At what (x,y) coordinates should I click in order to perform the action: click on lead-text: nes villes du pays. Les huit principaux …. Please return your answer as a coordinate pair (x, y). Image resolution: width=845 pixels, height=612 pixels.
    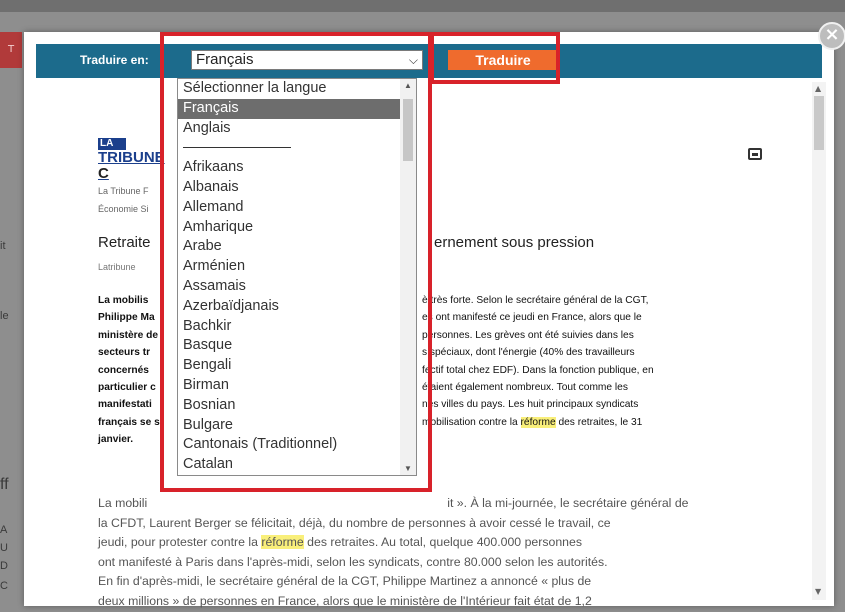
    Looking at the image, I should click on (530, 405).